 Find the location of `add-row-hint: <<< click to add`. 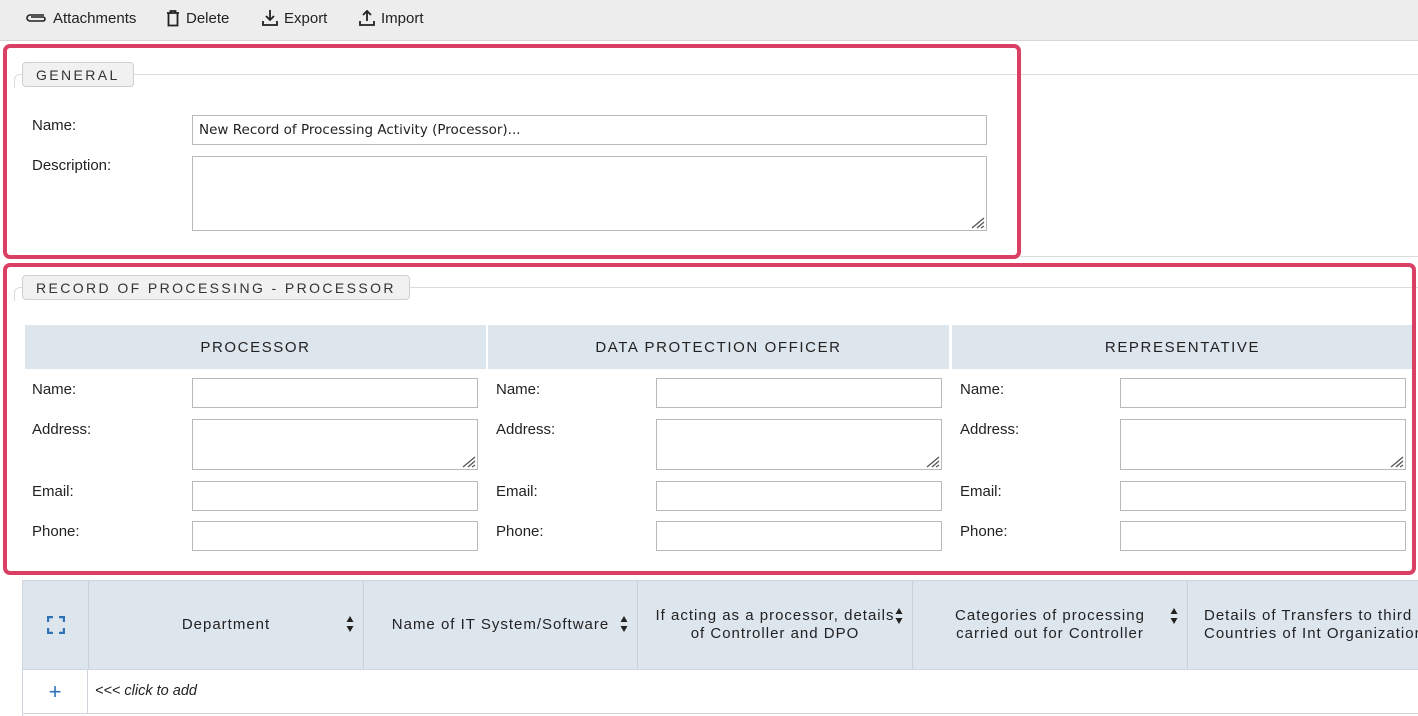

add-row-hint: <<< click to add is located at coordinates (146, 691).